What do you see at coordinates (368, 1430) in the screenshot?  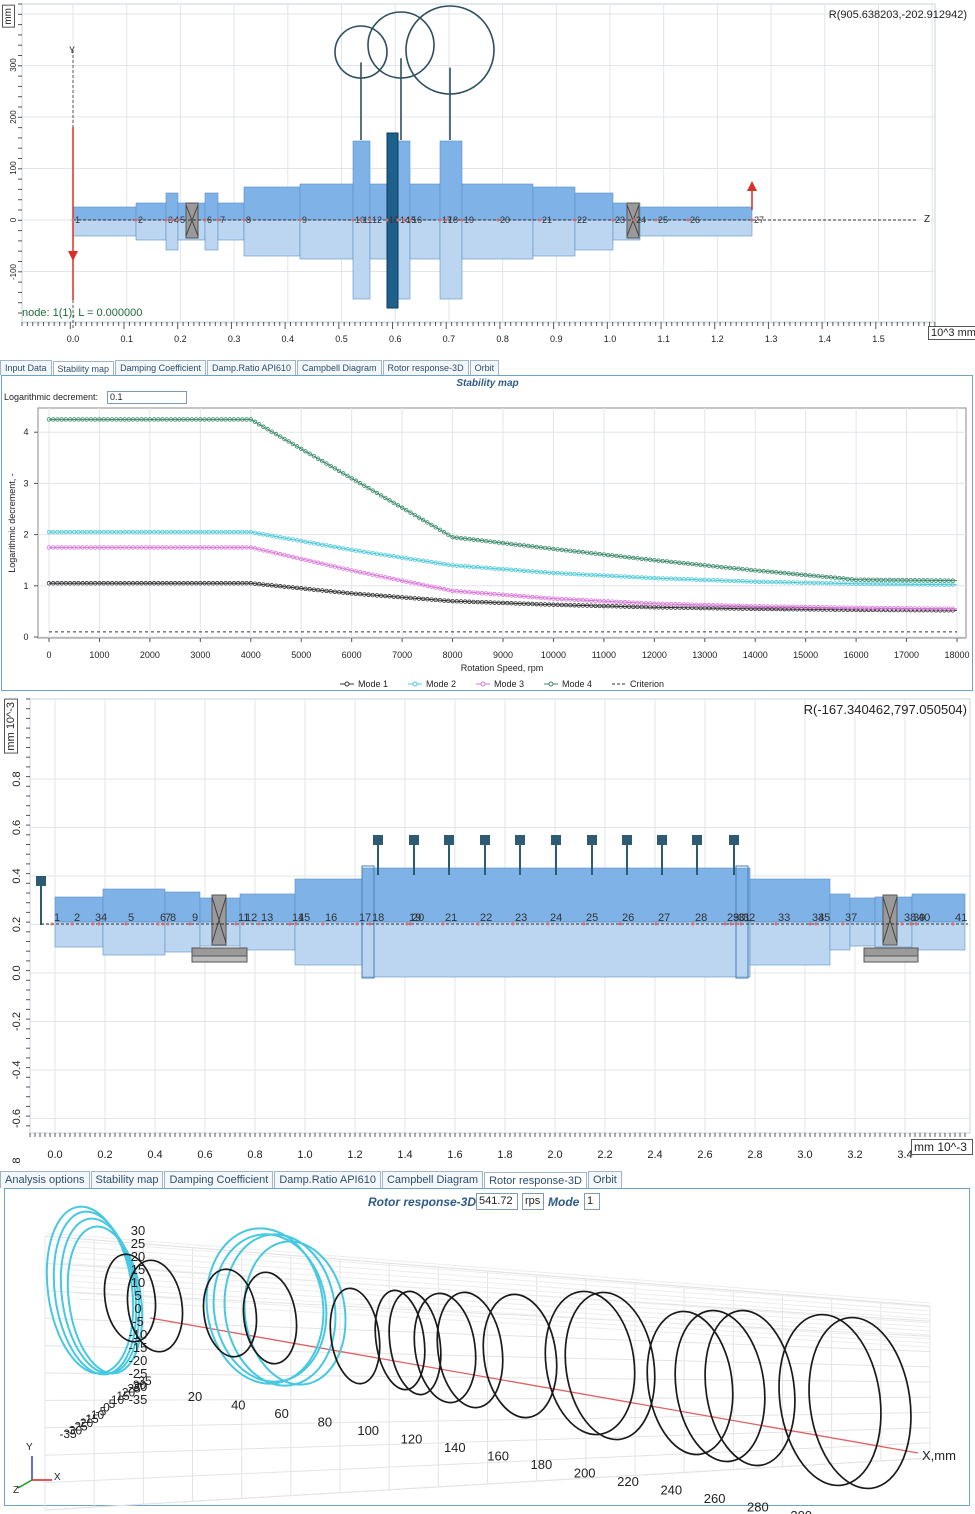 I see `x-tick-label: 100` at bounding box center [368, 1430].